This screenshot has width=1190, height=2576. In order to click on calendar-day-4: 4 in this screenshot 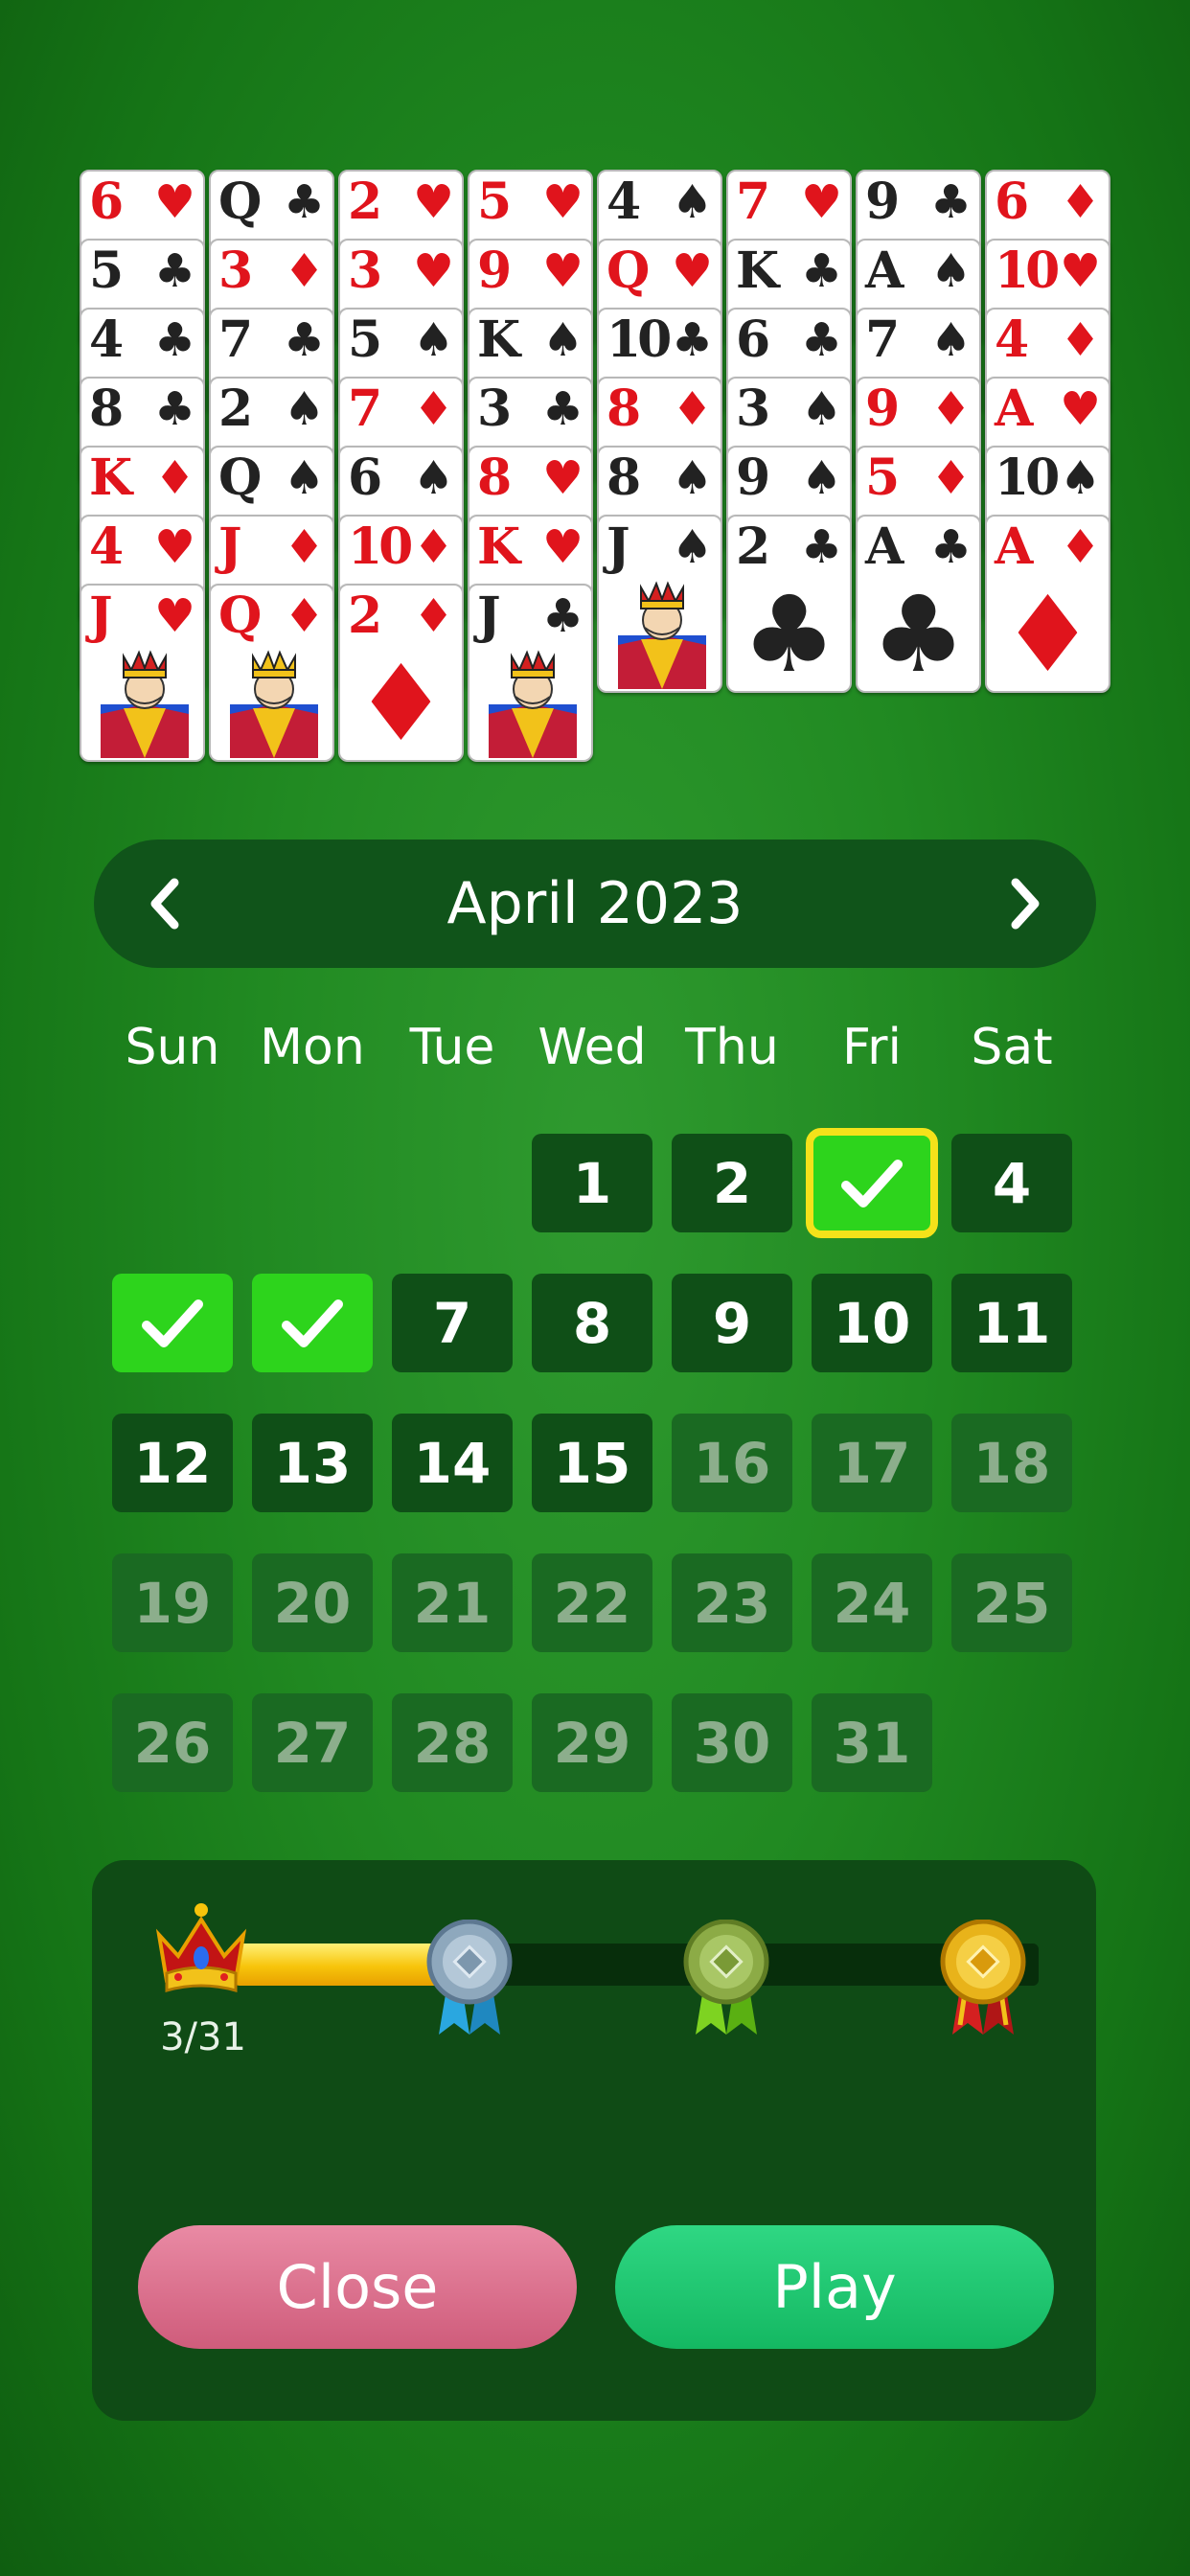, I will do `click(1012, 1183)`.